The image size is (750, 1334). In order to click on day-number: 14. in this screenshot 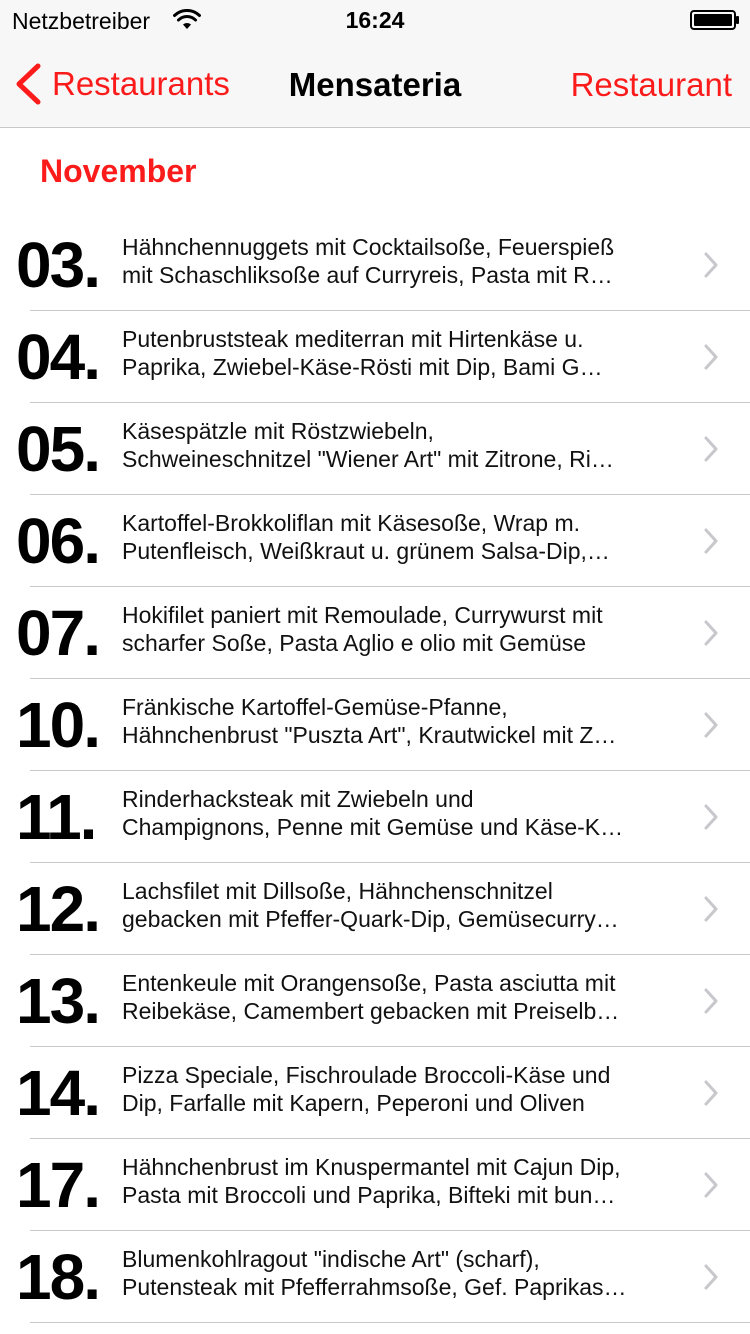, I will do `click(58, 1093)`.